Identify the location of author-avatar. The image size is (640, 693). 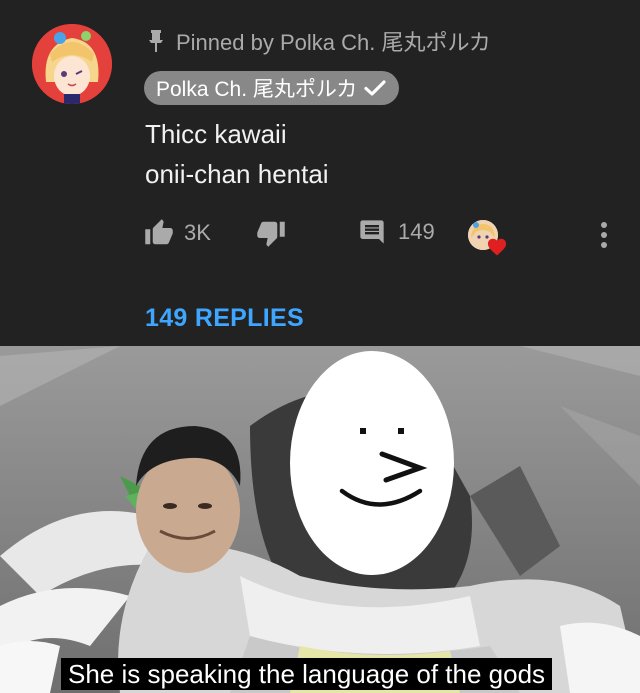
(72, 64).